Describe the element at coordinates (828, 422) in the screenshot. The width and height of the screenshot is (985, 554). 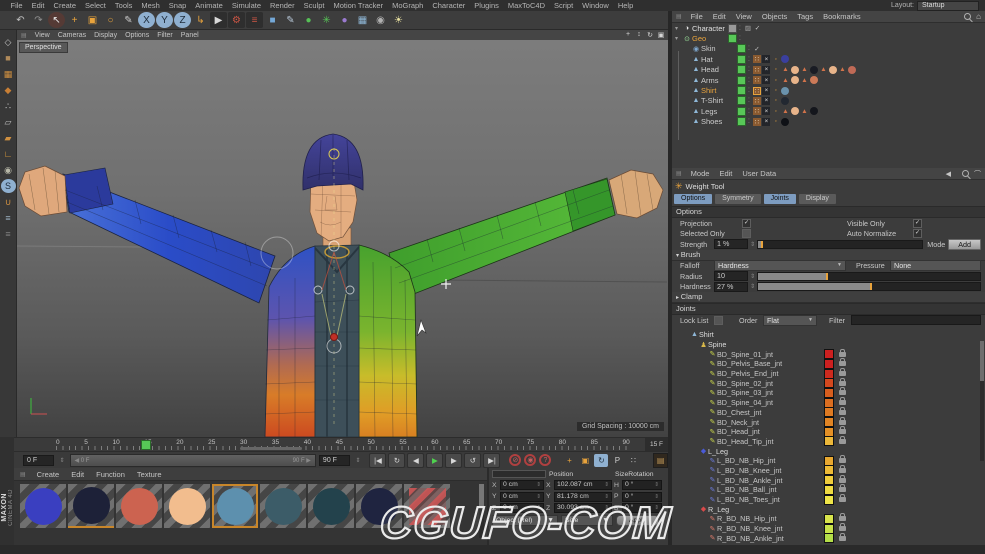
I see `joint-row: ✎ BD_Neck_jnt` at that location.